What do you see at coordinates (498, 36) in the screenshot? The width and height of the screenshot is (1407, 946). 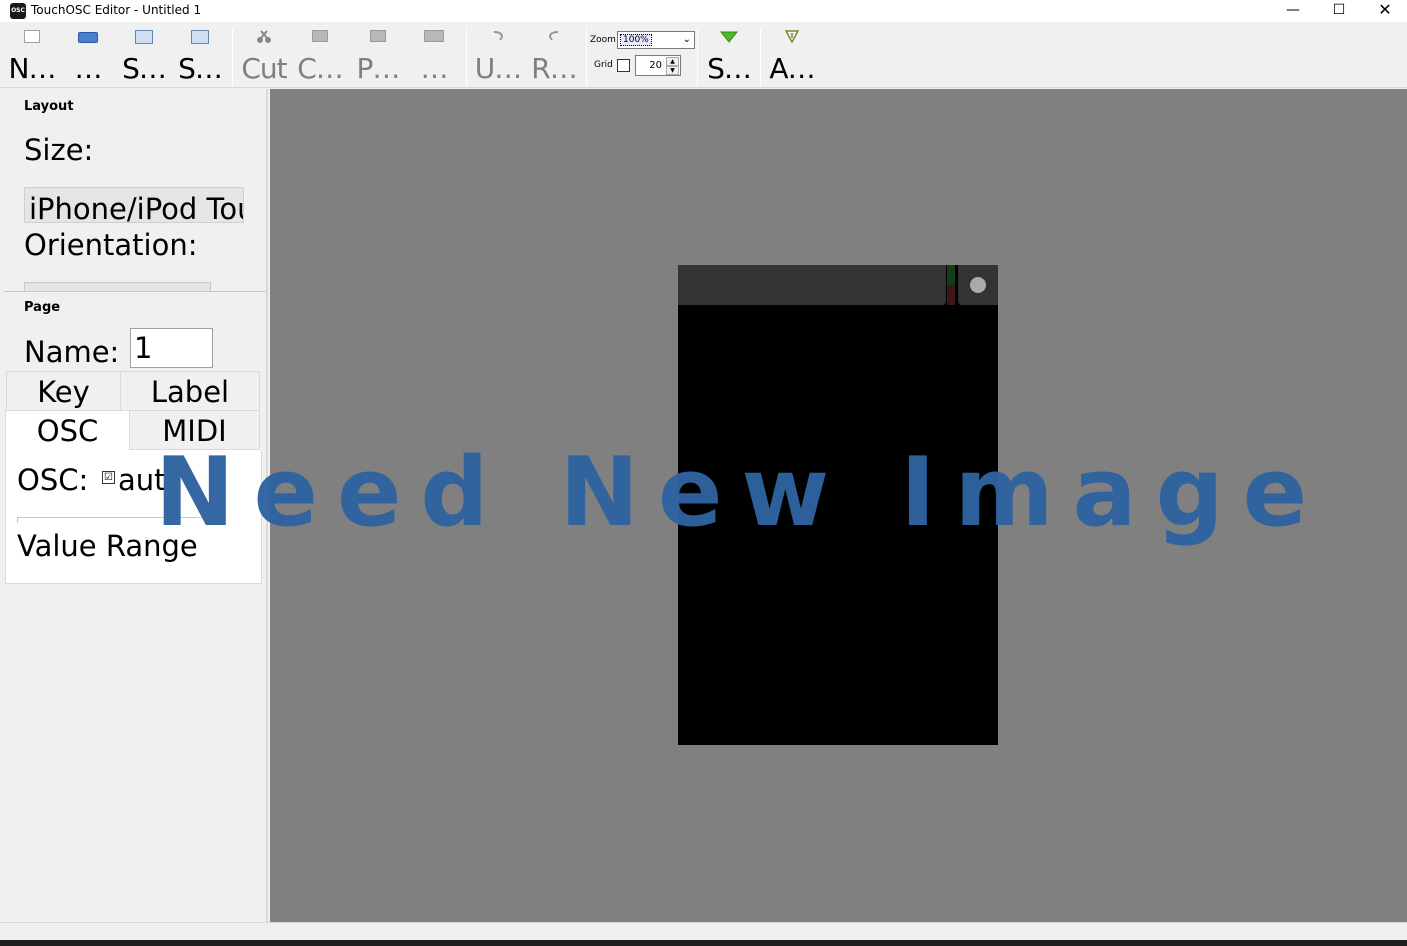 I see `undo-icon` at bounding box center [498, 36].